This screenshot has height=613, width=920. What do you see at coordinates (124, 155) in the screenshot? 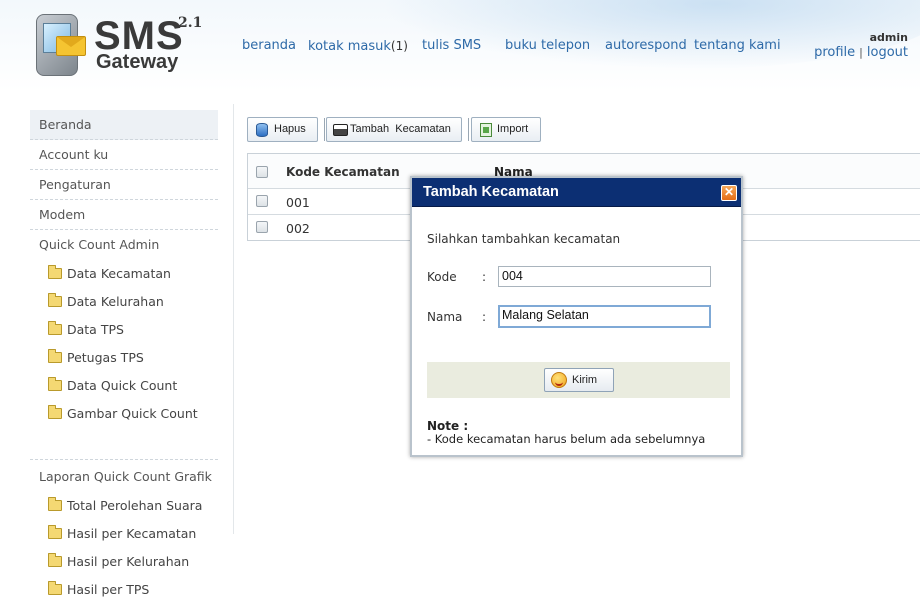
I see `sidebar-item-account: Account ku` at bounding box center [124, 155].